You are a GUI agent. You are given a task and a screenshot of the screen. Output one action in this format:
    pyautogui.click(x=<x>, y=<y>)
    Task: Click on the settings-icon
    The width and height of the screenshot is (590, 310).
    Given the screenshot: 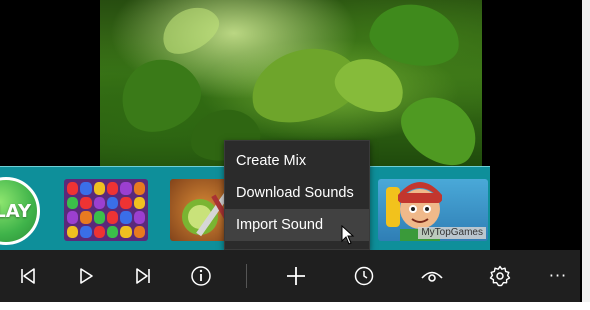 What is the action you would take?
    pyautogui.click(x=500, y=276)
    